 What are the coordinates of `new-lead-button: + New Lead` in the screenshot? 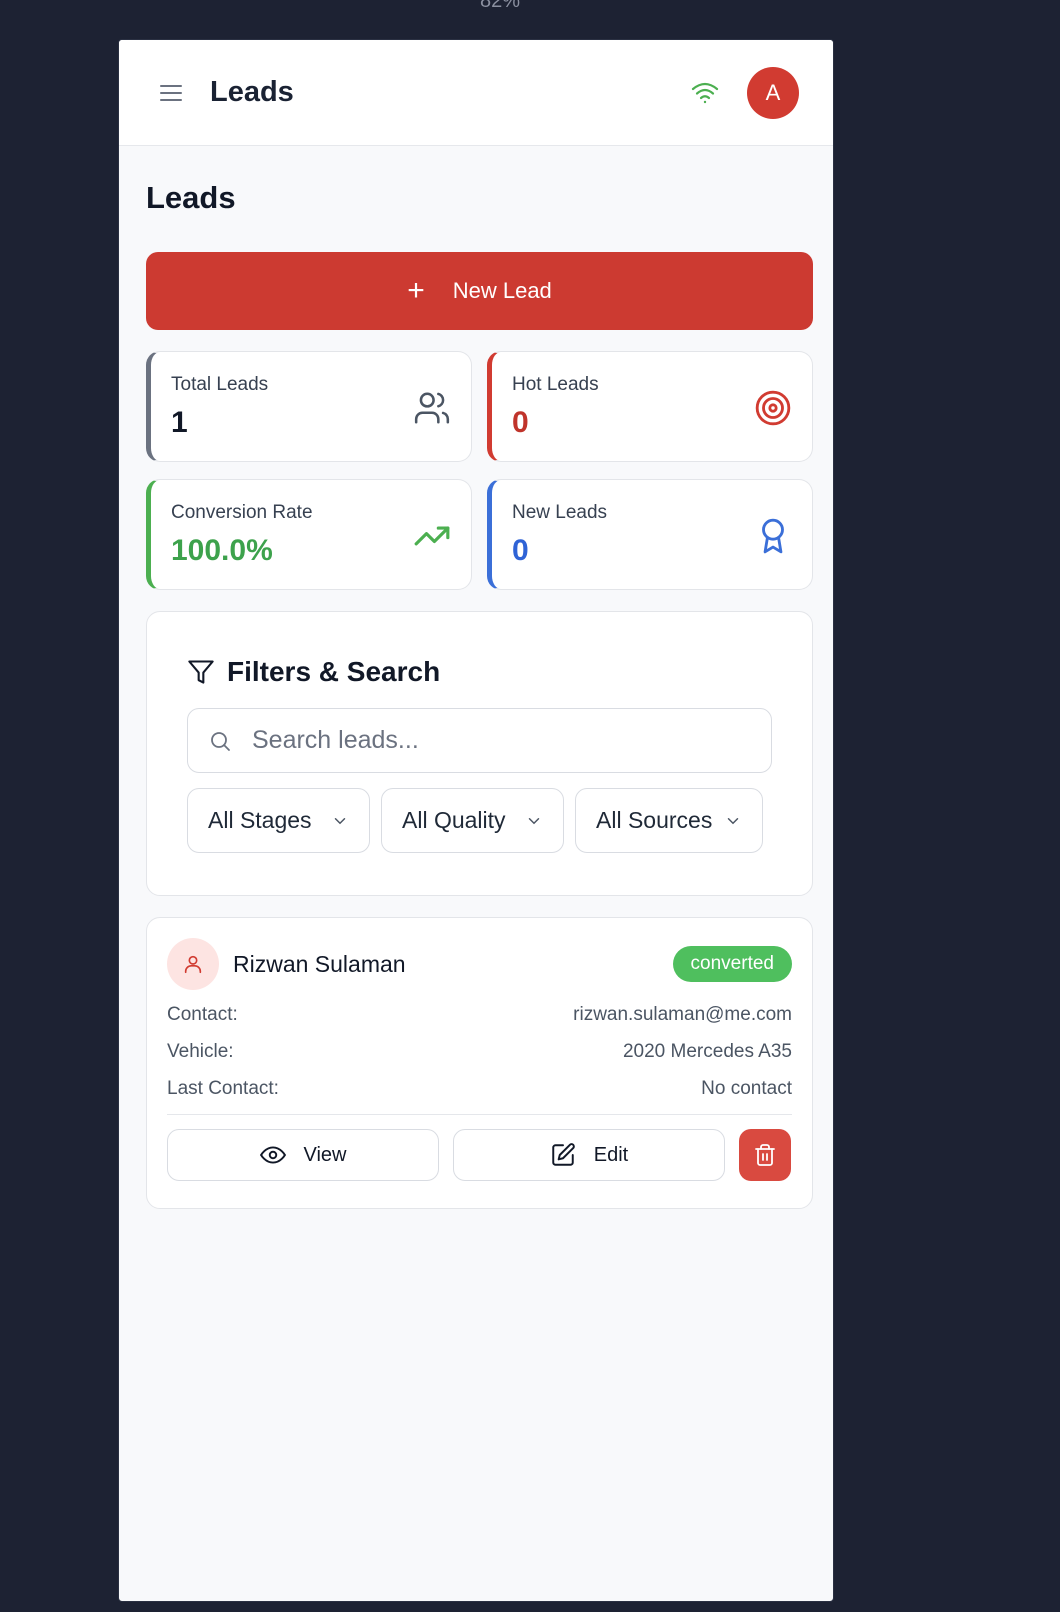 It's located at (479, 291).